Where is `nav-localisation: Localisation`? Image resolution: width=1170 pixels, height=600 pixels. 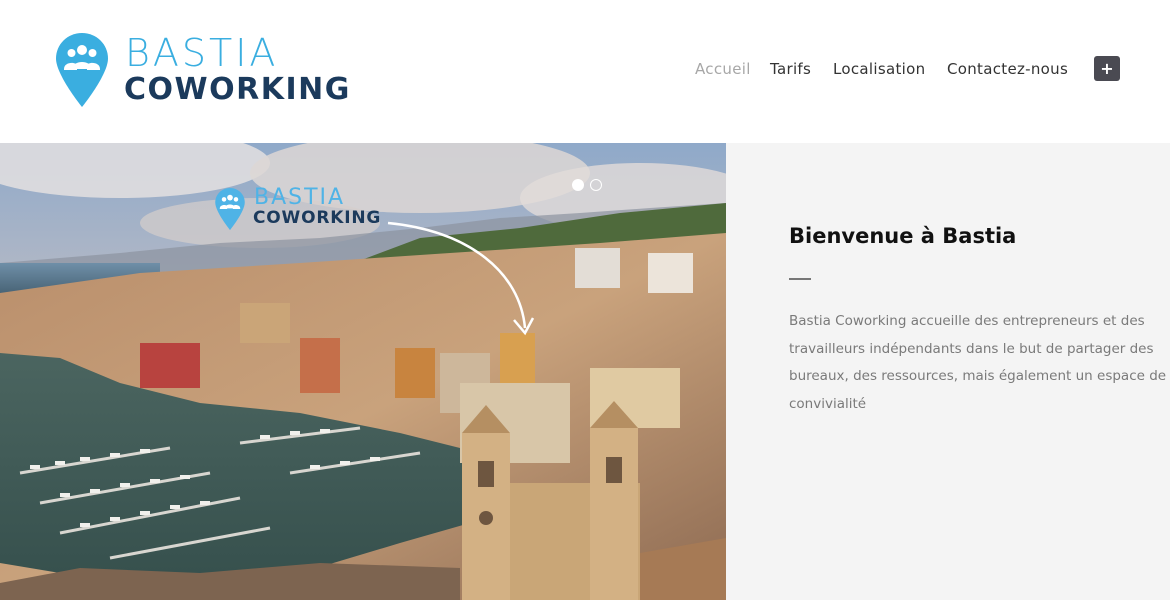 nav-localisation: Localisation is located at coordinates (879, 69).